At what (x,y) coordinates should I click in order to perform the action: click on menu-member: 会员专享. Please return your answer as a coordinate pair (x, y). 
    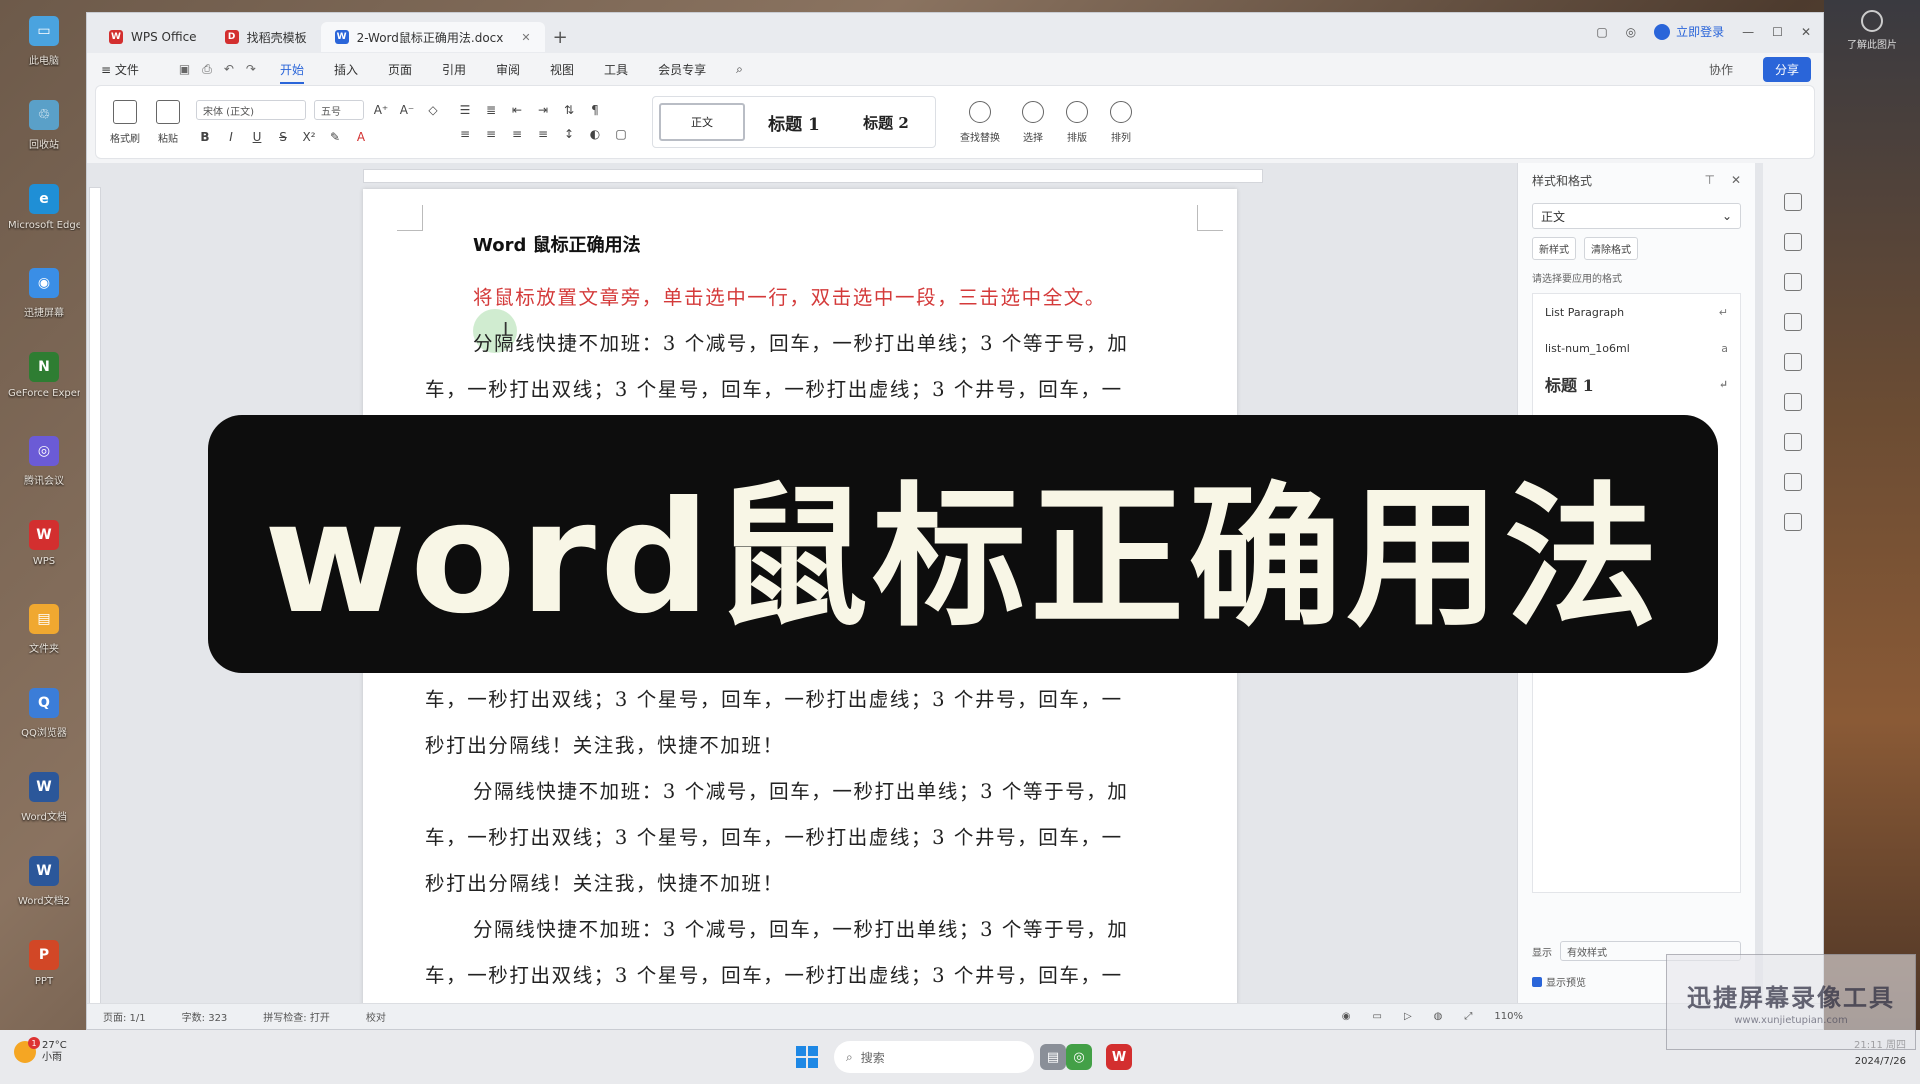
    Looking at the image, I should click on (682, 69).